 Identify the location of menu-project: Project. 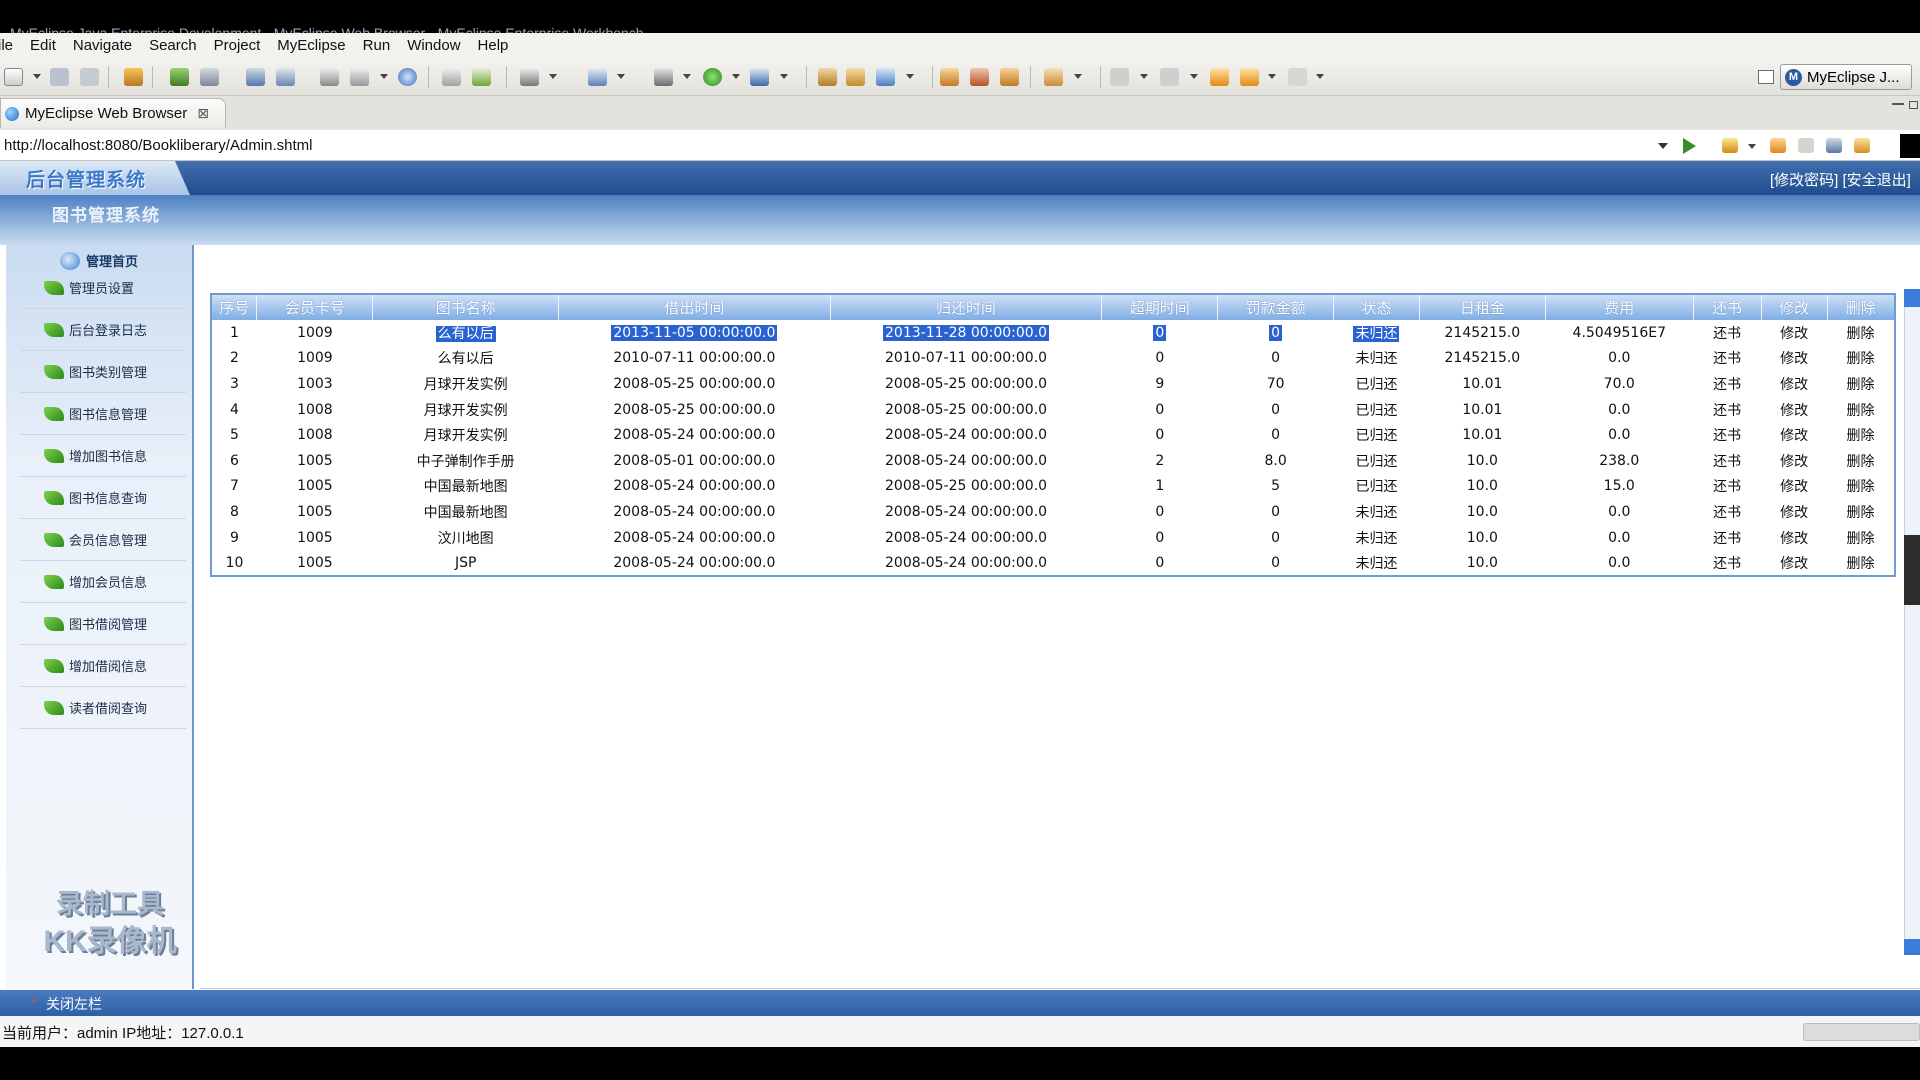
(239, 45).